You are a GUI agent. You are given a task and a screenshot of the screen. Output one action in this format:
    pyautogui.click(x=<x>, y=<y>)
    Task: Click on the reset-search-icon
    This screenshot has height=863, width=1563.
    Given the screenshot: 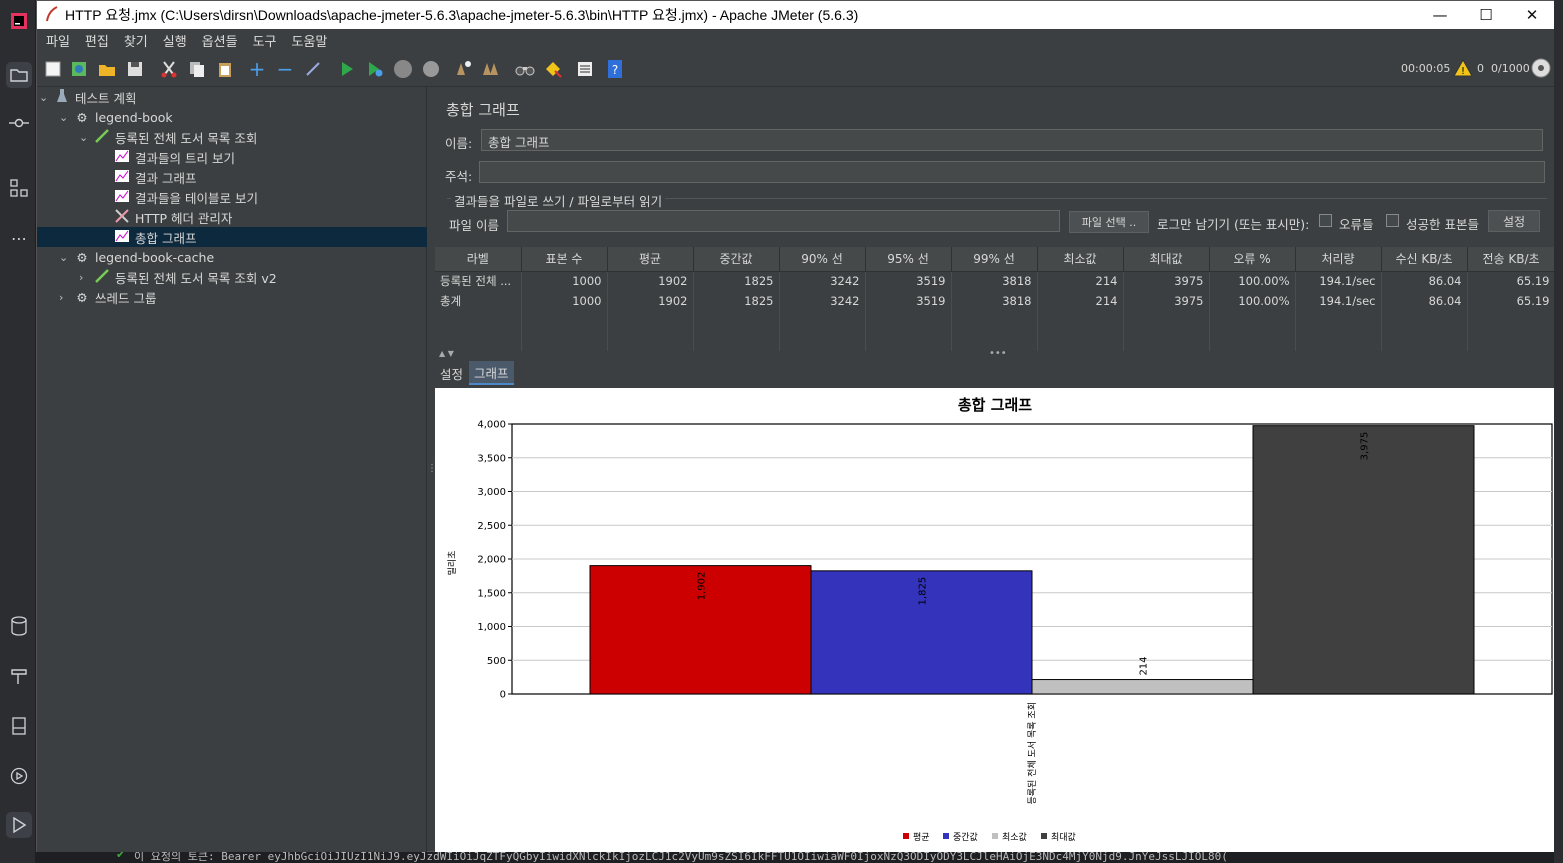 What is the action you would take?
    pyautogui.click(x=553, y=69)
    